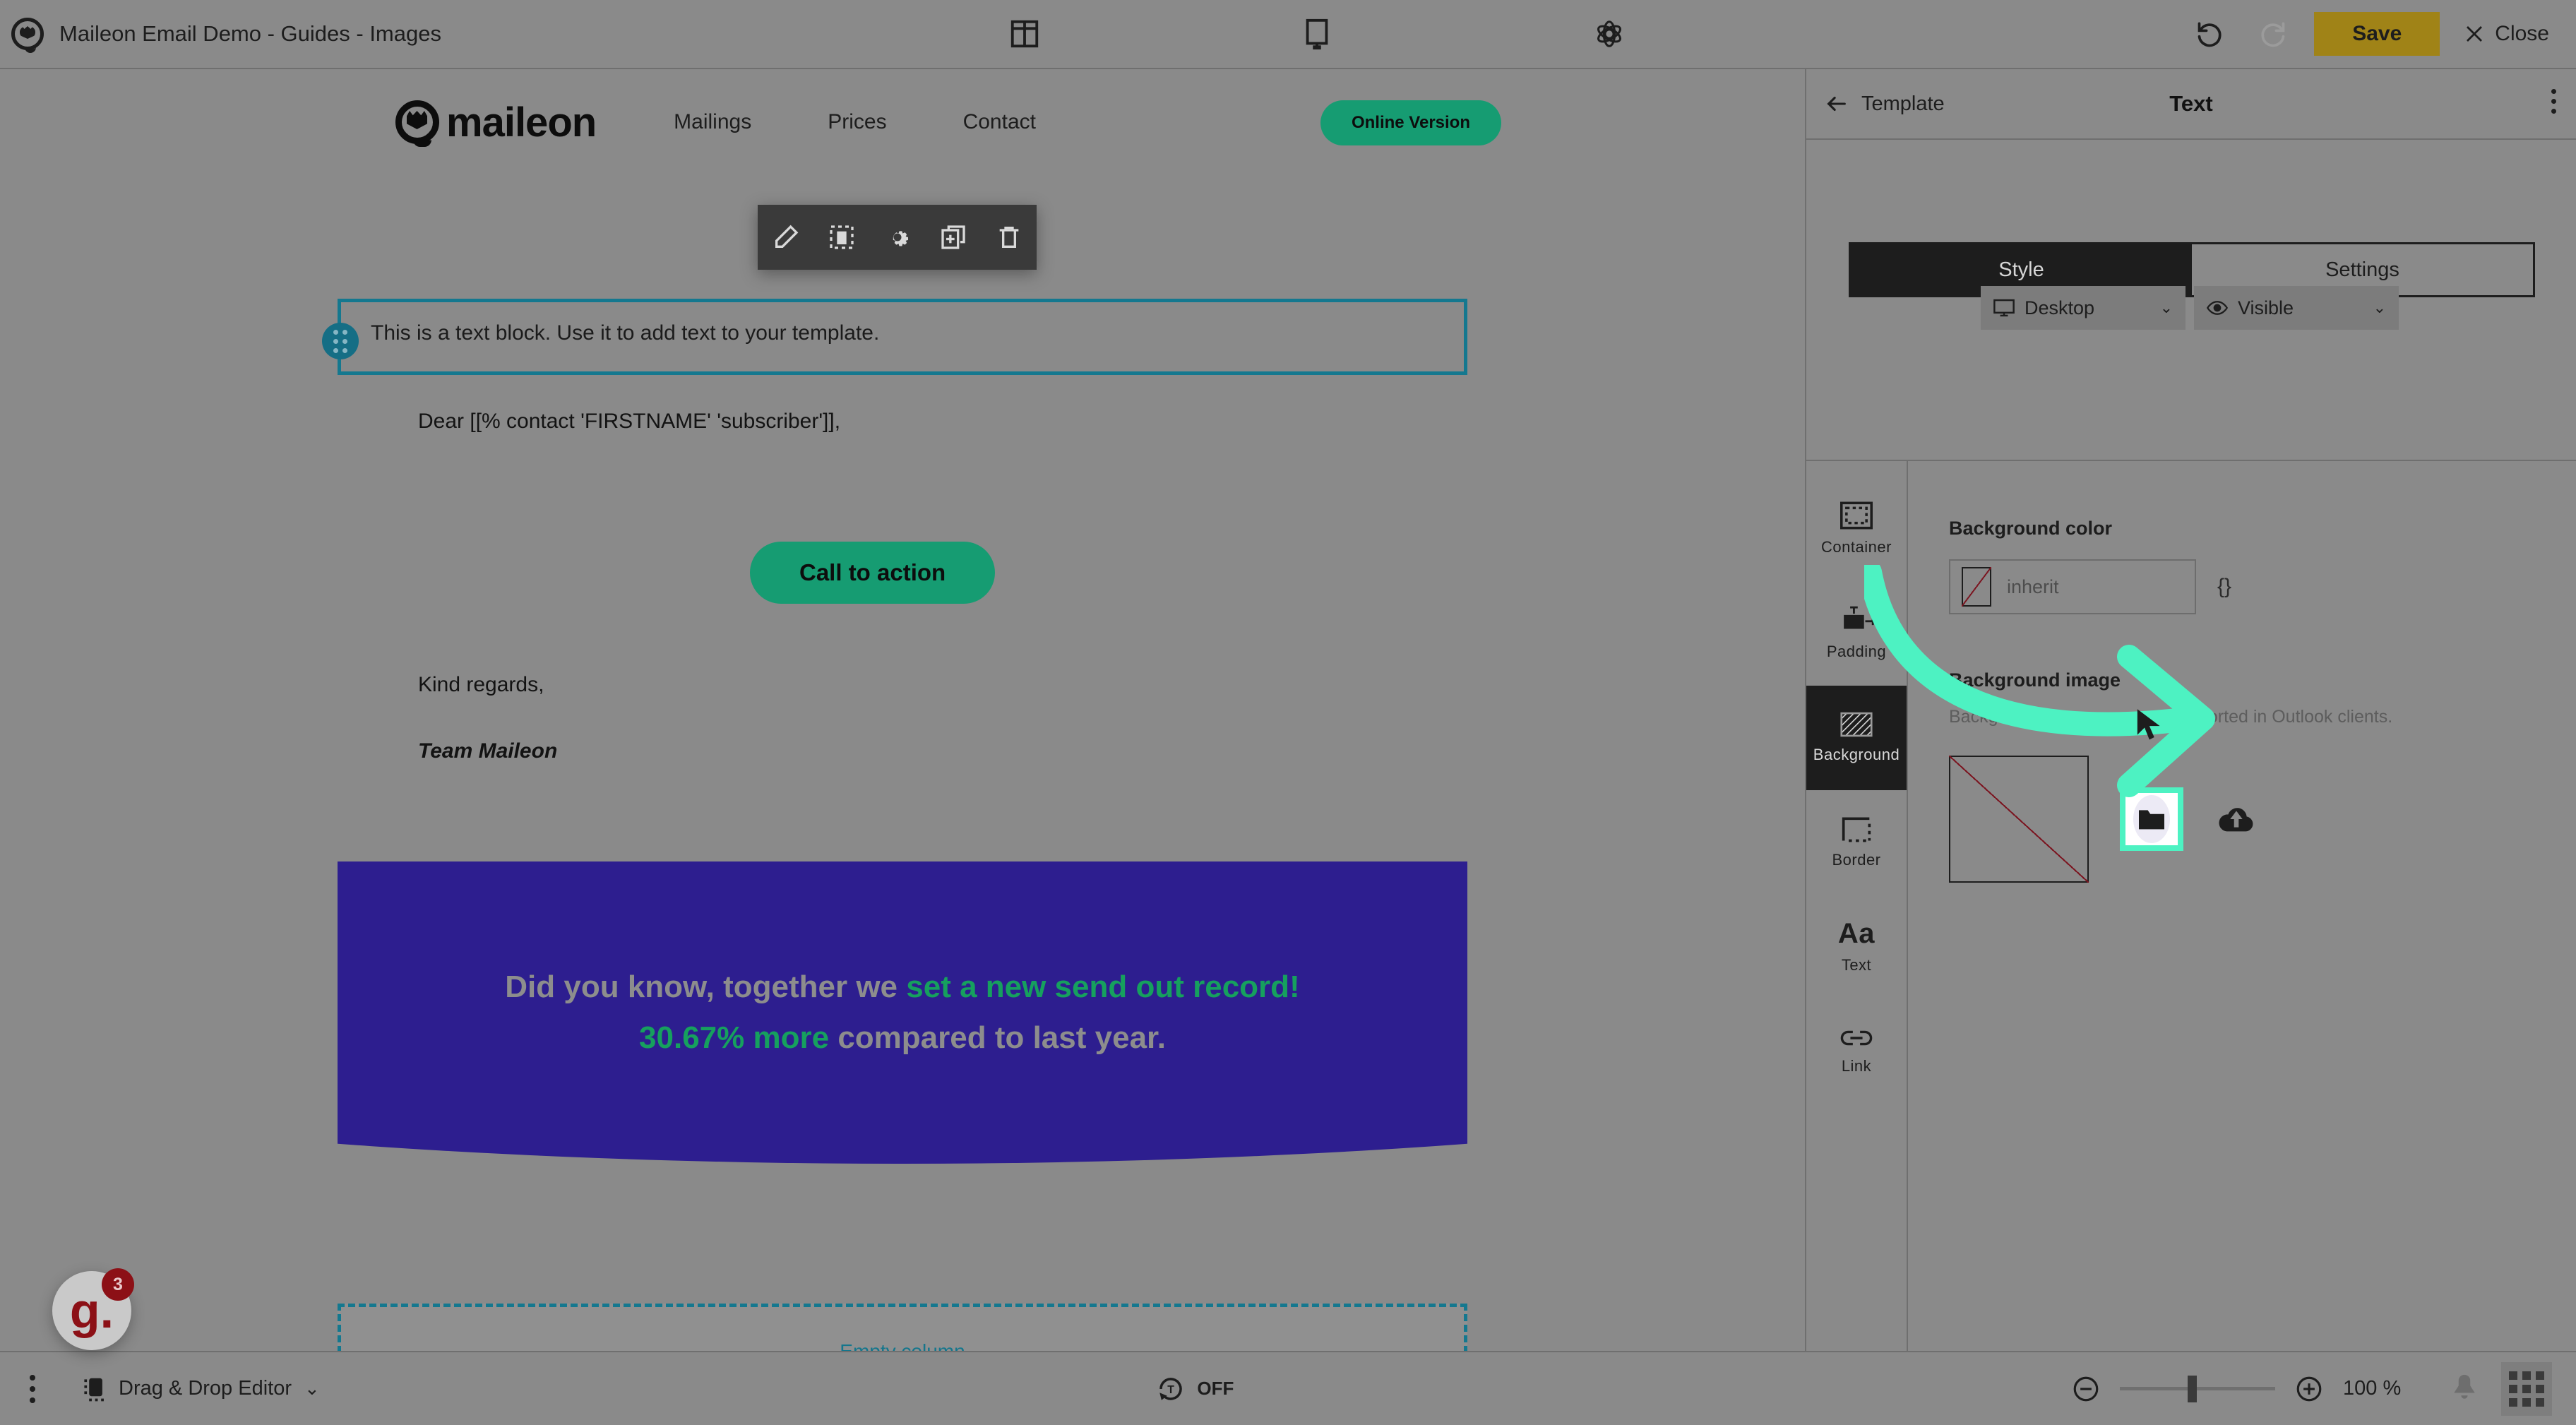  I want to click on apps-grid-icon, so click(2526, 1388).